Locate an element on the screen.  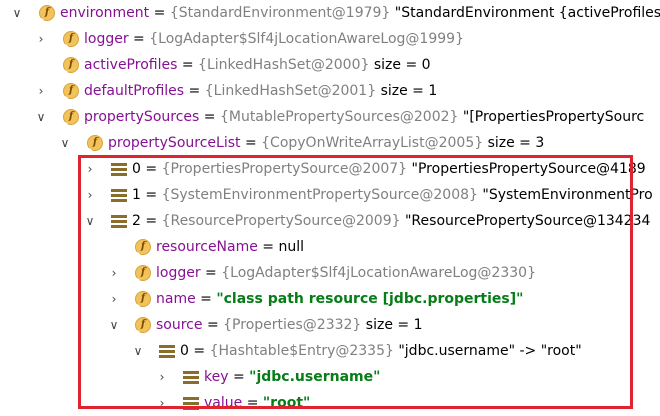
node-name: environment is located at coordinates (105, 13).